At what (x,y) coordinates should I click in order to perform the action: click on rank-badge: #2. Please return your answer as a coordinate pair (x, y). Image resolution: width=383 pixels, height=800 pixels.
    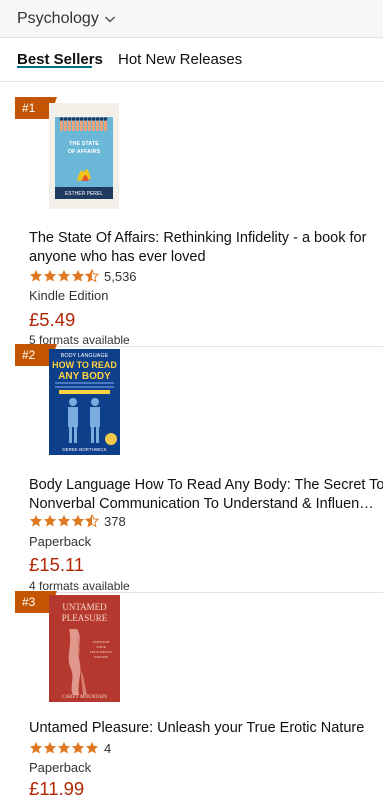
    Looking at the image, I should click on (36, 355).